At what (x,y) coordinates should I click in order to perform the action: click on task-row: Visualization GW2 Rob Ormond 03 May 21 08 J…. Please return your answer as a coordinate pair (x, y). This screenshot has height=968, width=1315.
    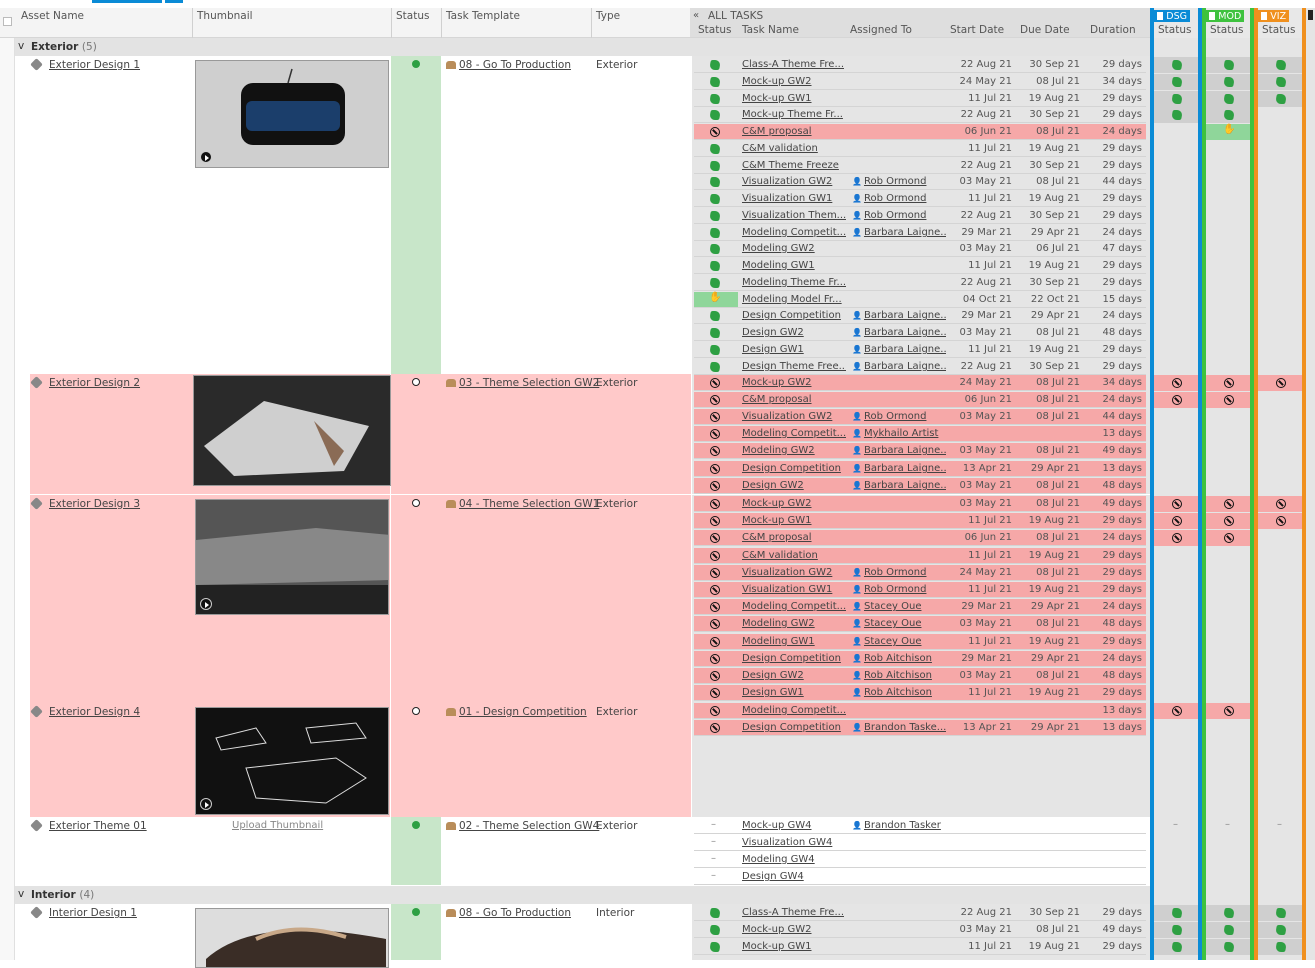
    Looking at the image, I should click on (920, 182).